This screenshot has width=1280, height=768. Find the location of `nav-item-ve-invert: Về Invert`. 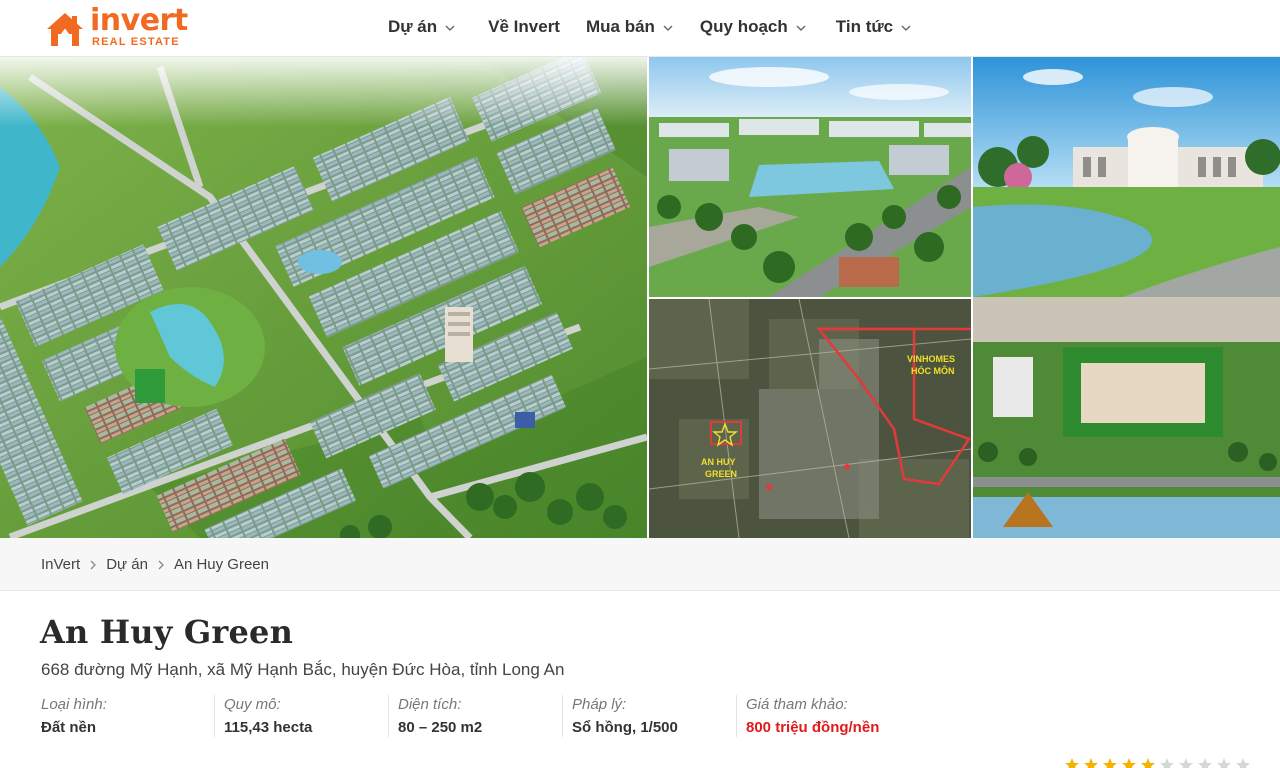

nav-item-ve-invert: Về Invert is located at coordinates (524, 27).